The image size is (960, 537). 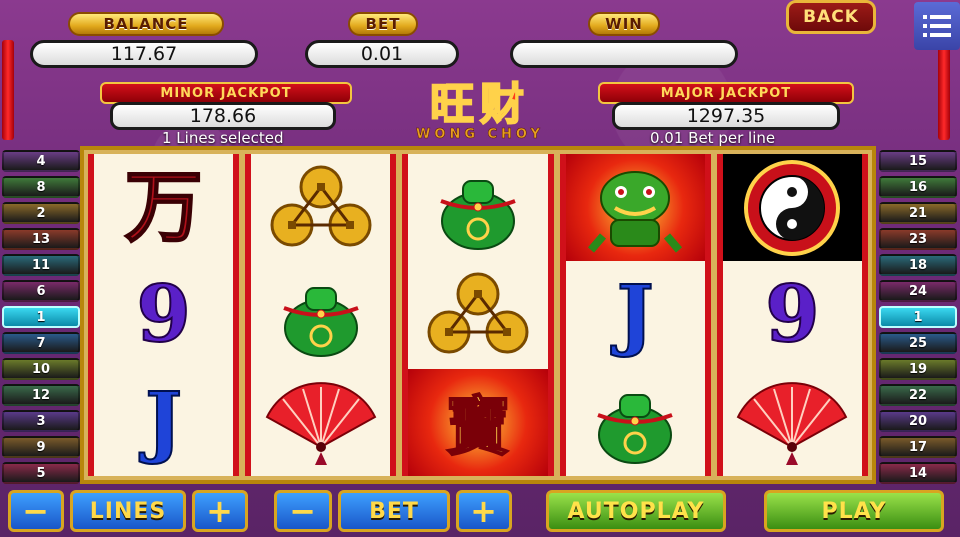 What do you see at coordinates (41, 369) in the screenshot?
I see `left-line-marker: 10` at bounding box center [41, 369].